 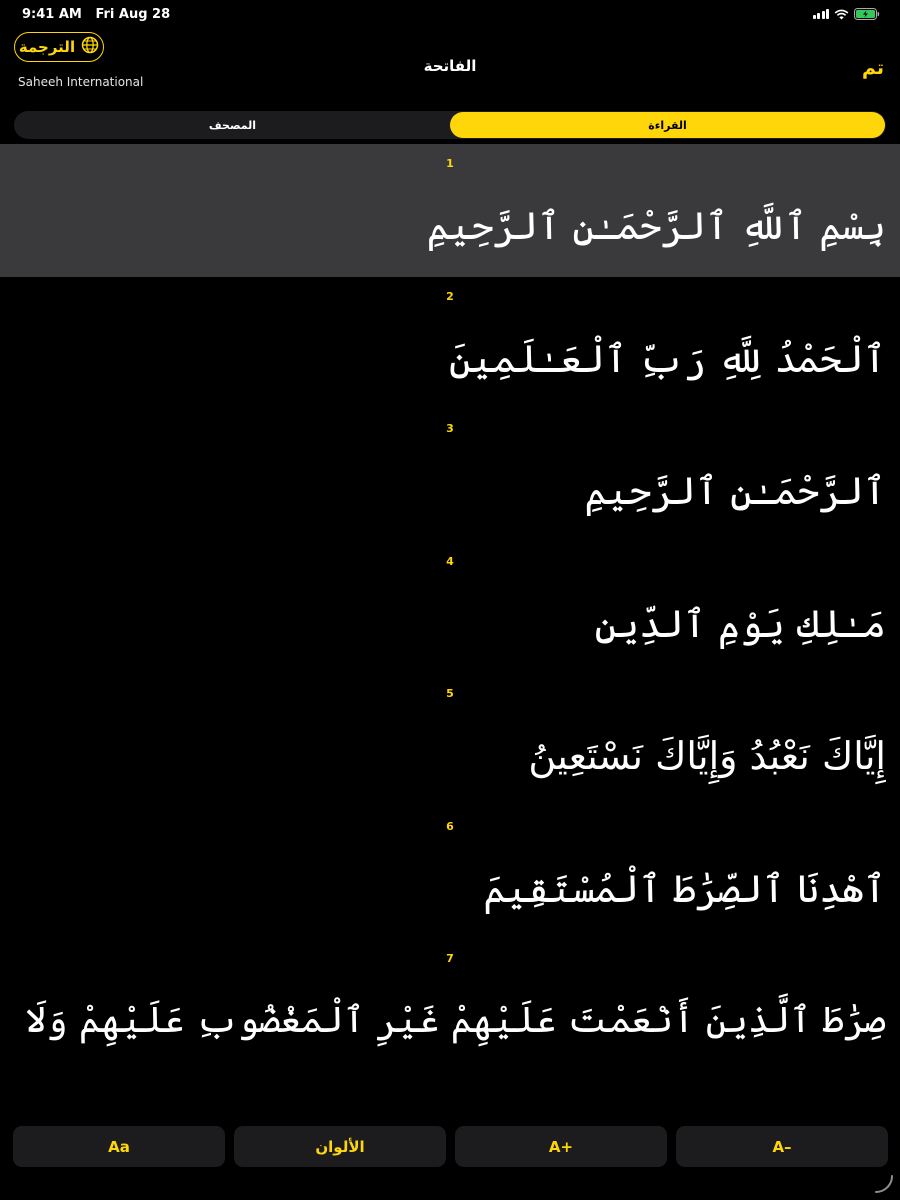 I want to click on verse-text: إِيَّاكَ نَعْبُدُ وَإِيَّاكَ نَسْتَعِينُ, so click(x=707, y=756).